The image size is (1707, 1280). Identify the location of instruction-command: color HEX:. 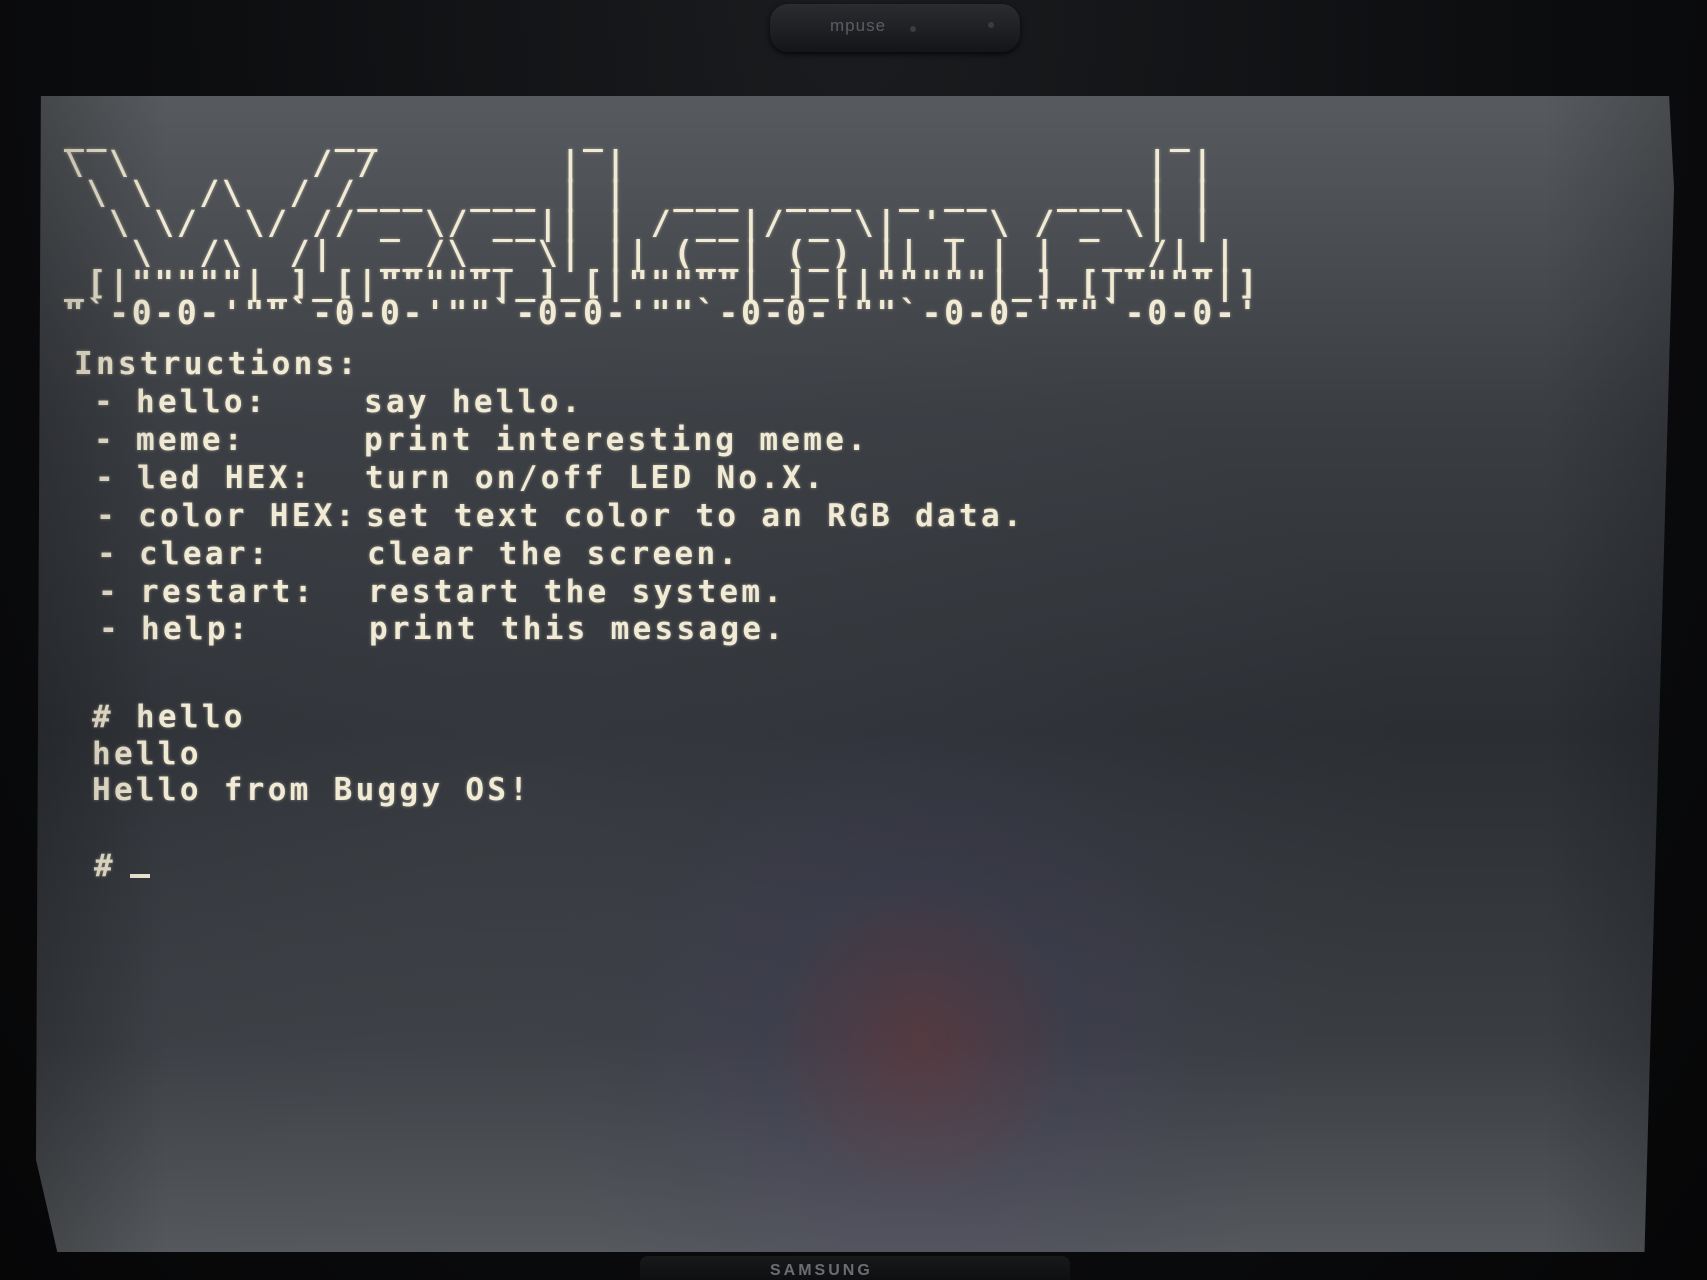
(248, 516).